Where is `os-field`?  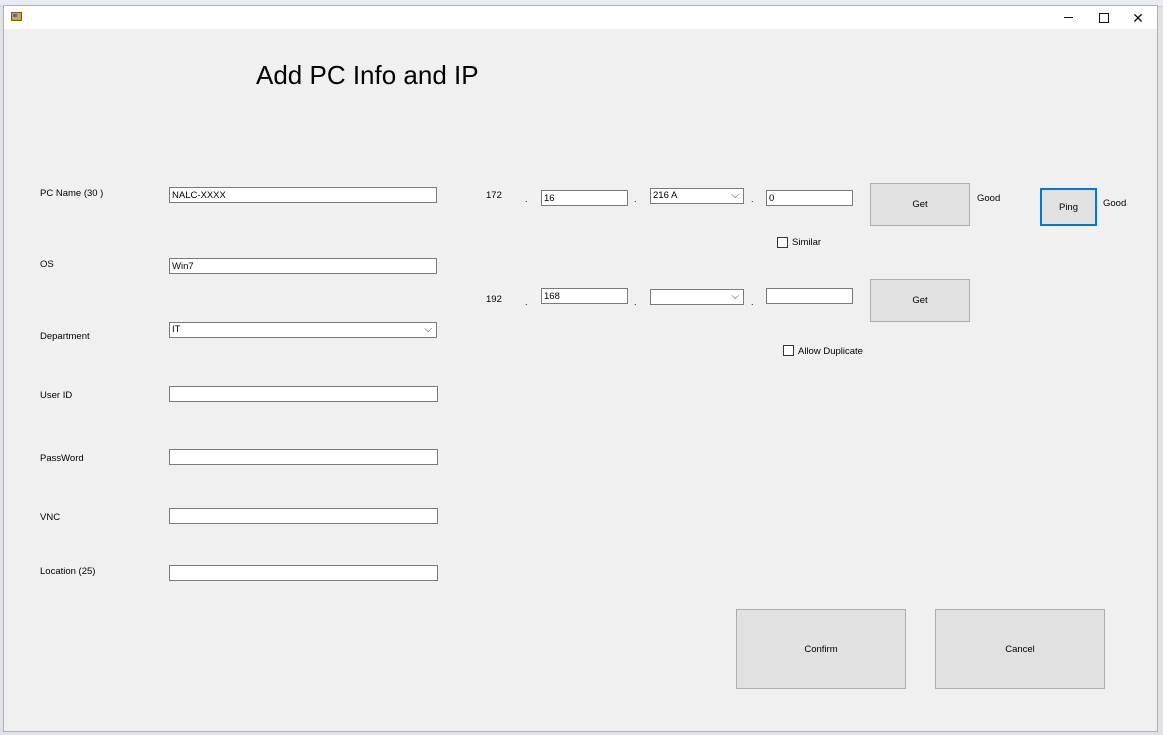 os-field is located at coordinates (303, 266).